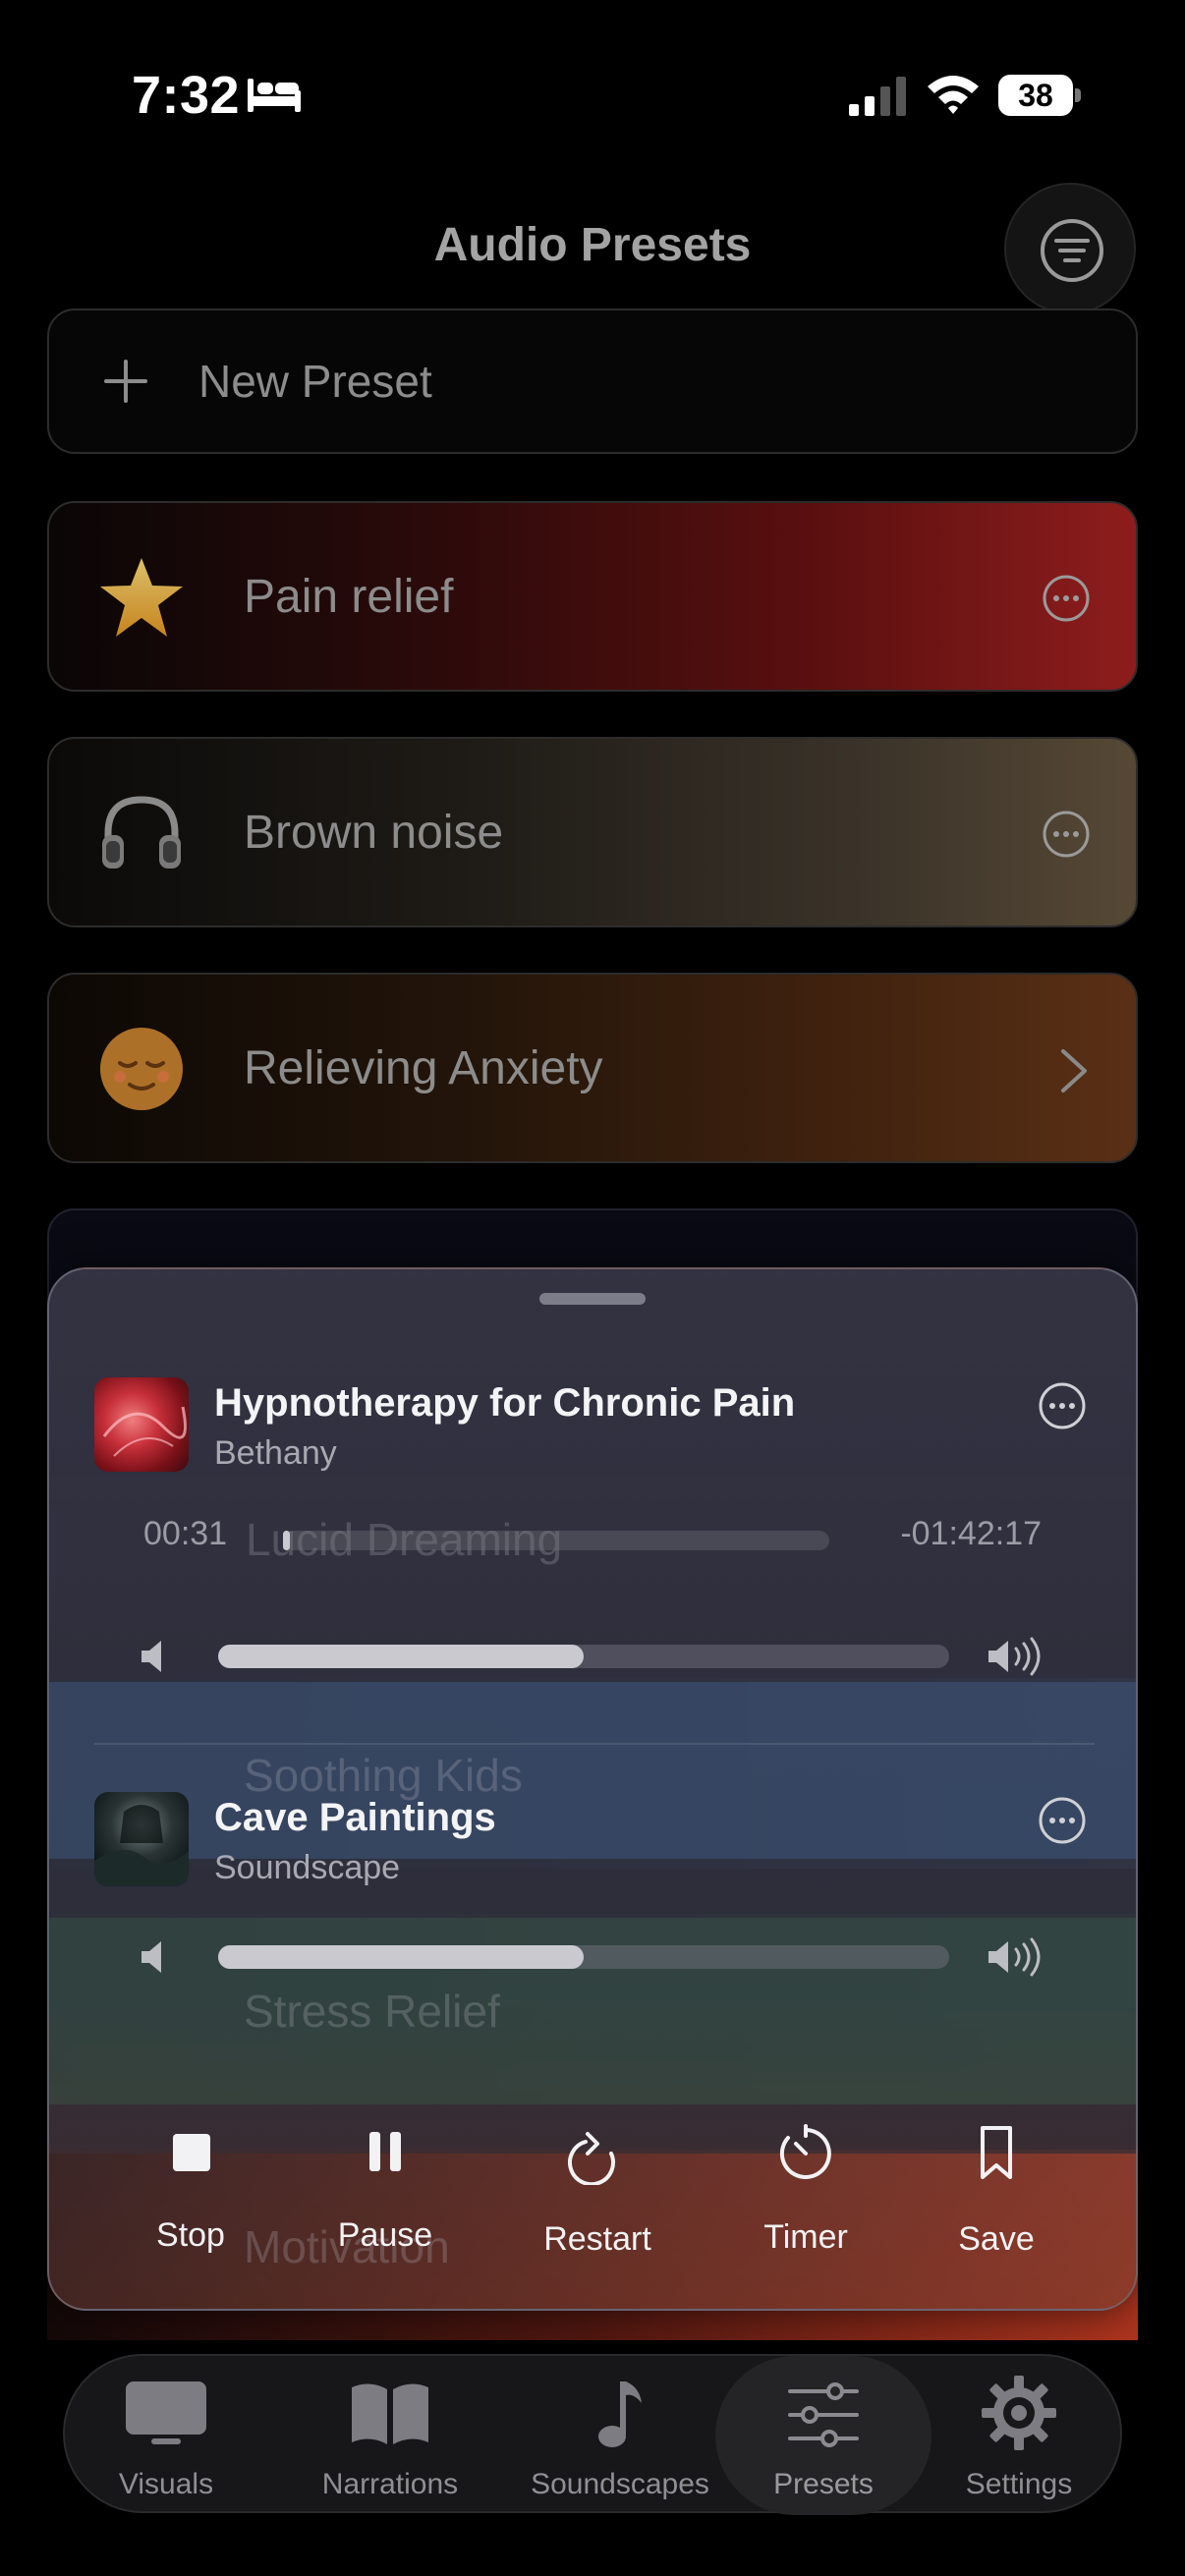  Describe the element at coordinates (355, 1817) in the screenshot. I see `soundscape-title: Cave Paintings` at that location.